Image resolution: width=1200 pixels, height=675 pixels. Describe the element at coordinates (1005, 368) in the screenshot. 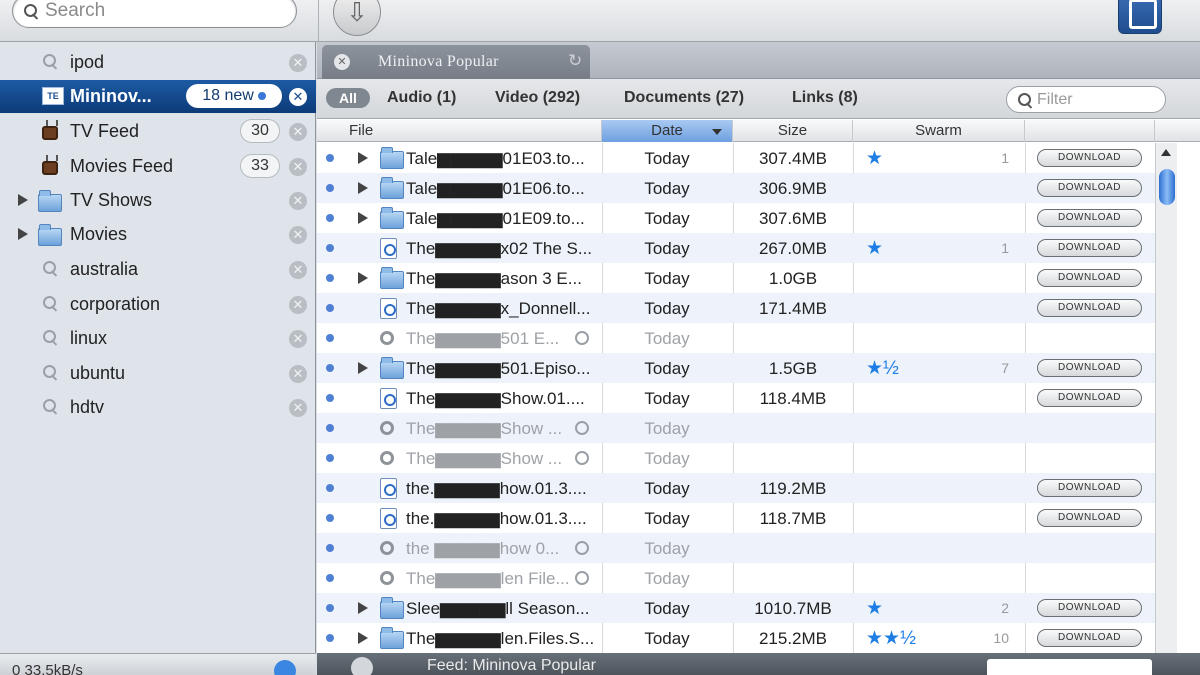

I see `seed-count: 7` at that location.